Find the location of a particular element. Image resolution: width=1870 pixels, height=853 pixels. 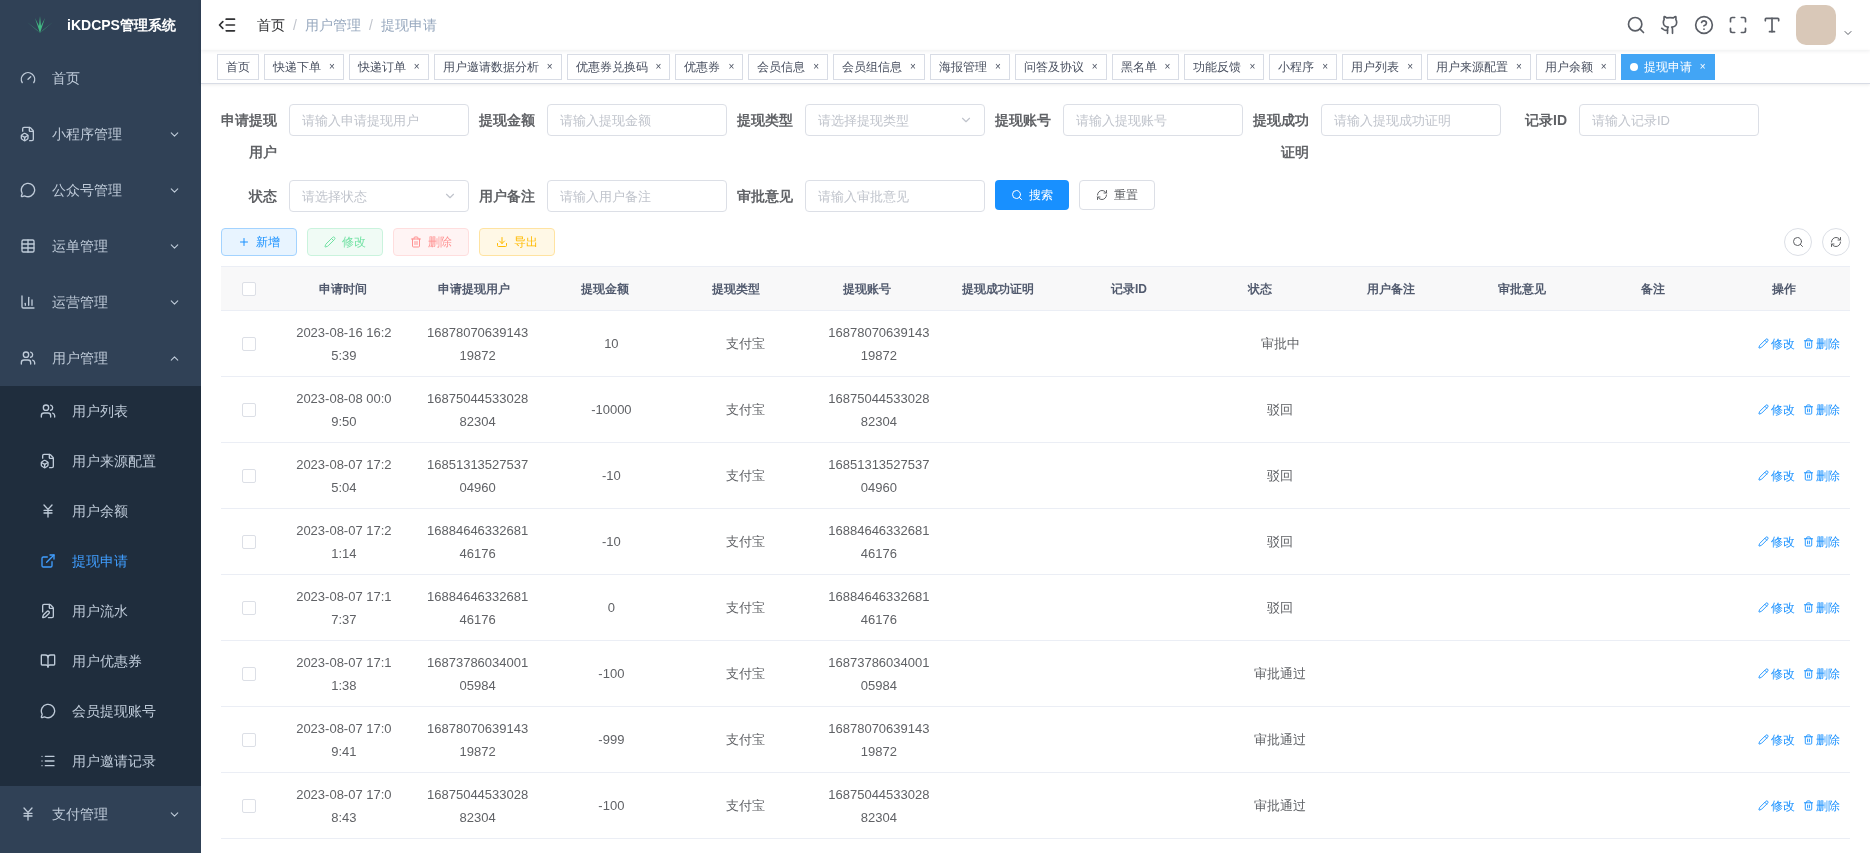

filter-label: 记录ID is located at coordinates (1545, 120).